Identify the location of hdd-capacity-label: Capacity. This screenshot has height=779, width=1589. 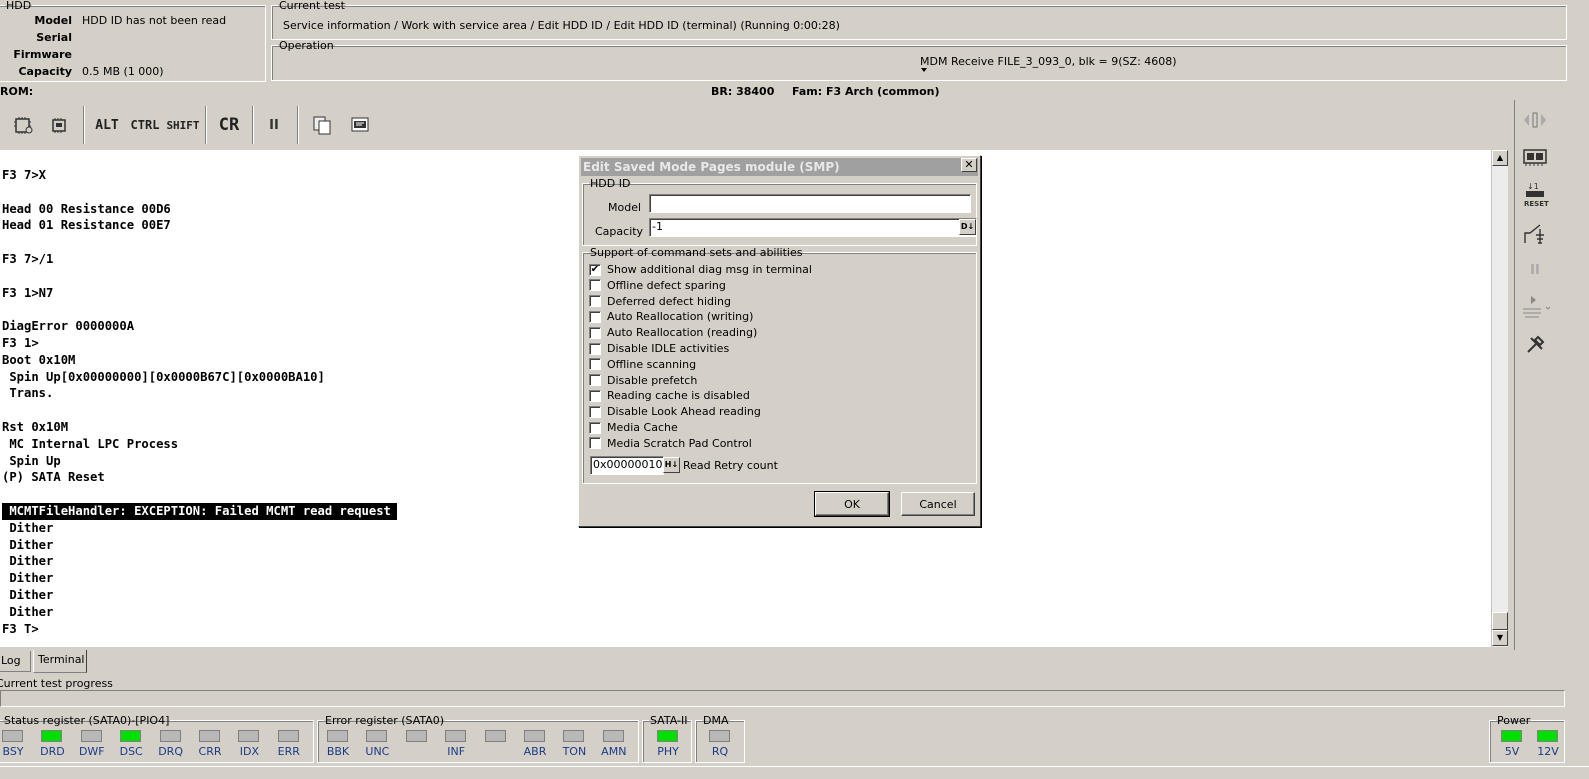
(45, 71).